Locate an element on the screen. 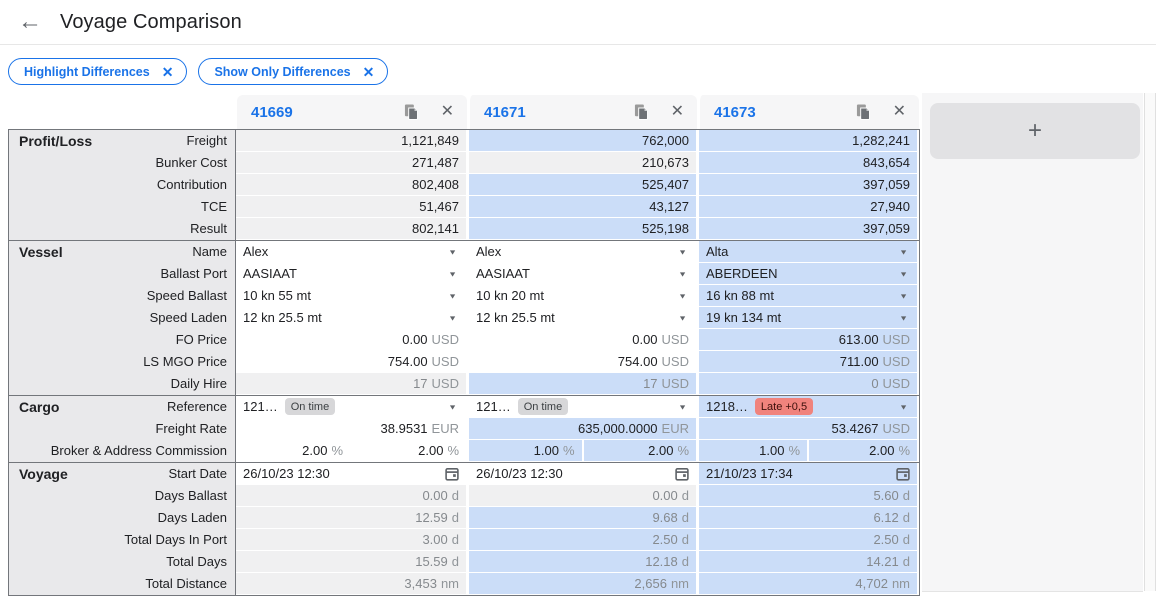  select-cell: 10 kn 20 mt ▼ is located at coordinates (582, 296).